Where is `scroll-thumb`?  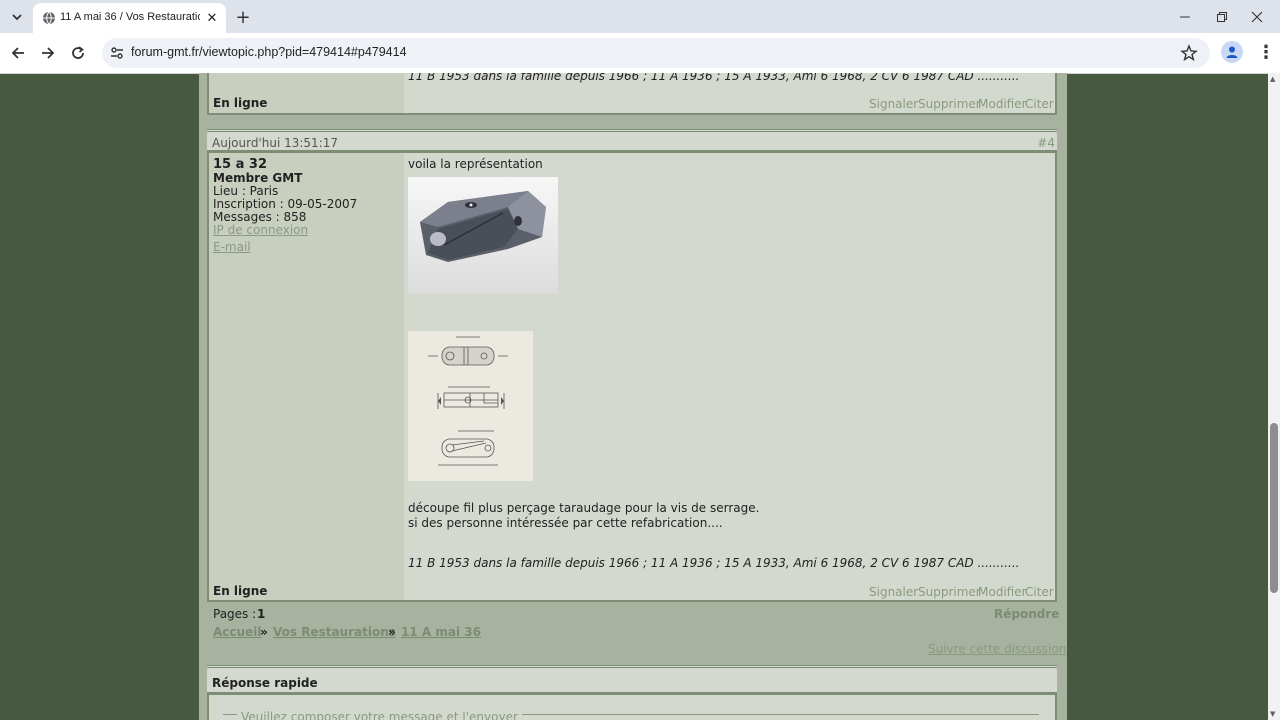
scroll-thumb is located at coordinates (1274, 508).